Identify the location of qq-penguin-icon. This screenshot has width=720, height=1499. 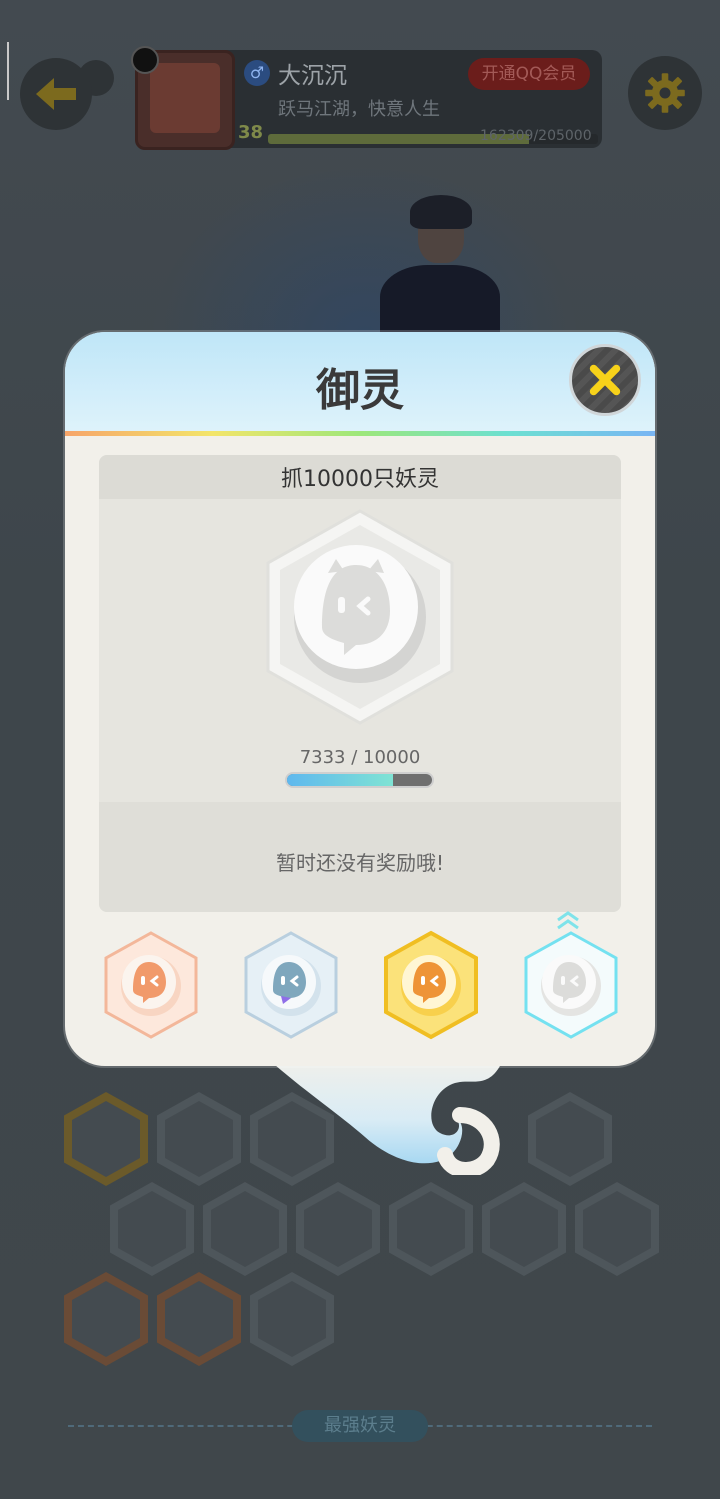
(145, 60).